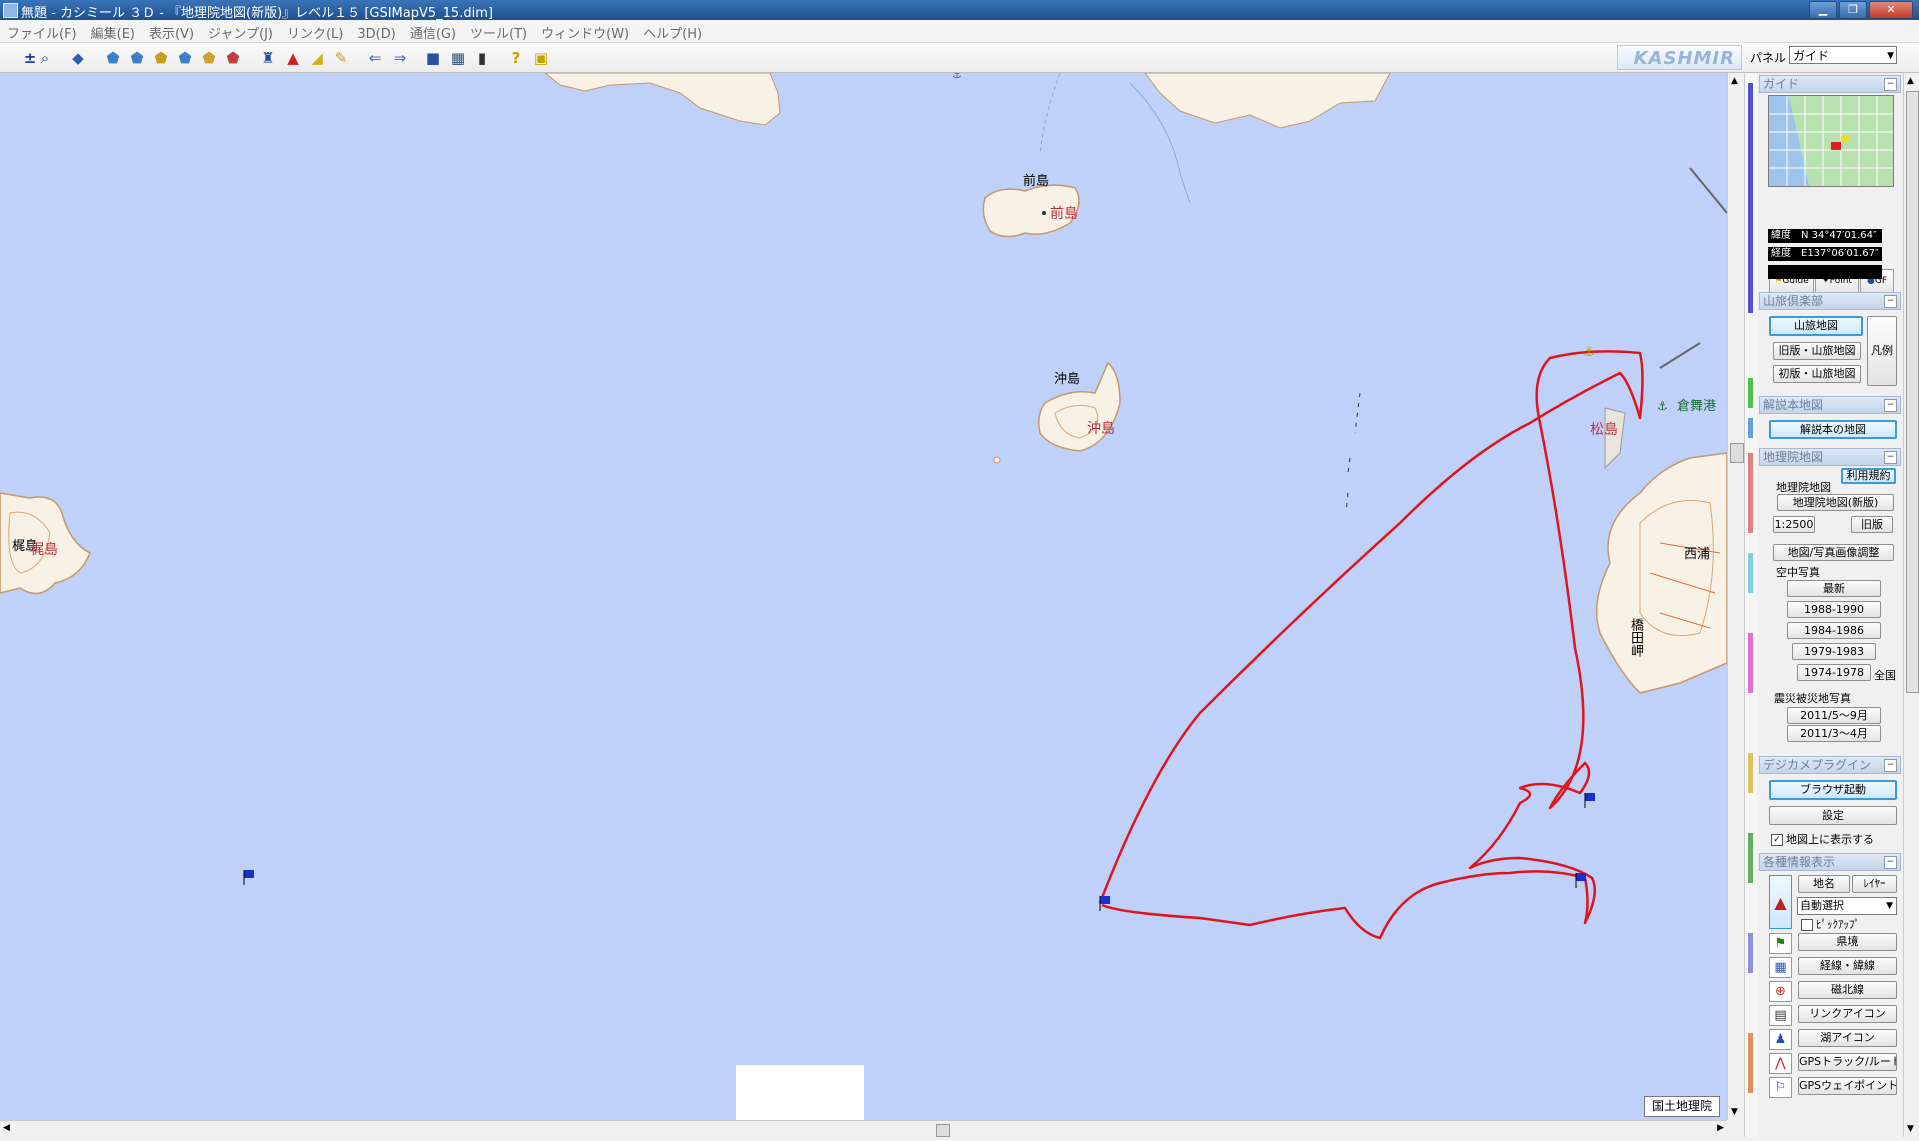 The width and height of the screenshot is (1919, 1141). What do you see at coordinates (1847, 1062) in the screenshot?
I see `gps-track-button: GPSトラック/ルート` at bounding box center [1847, 1062].